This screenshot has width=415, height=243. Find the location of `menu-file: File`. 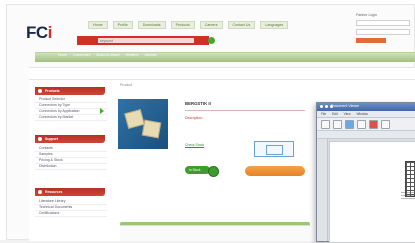

menu-file: File is located at coordinates (323, 114).